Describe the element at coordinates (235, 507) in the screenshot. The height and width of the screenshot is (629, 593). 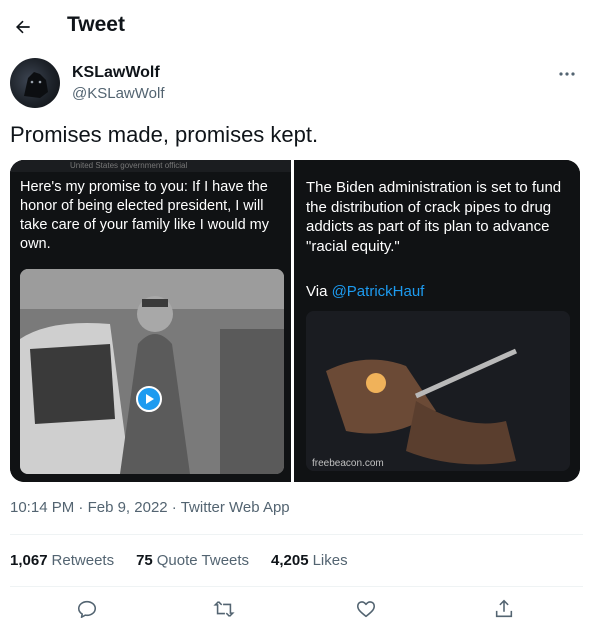
I see `tweet-client: Twitter Web App` at that location.